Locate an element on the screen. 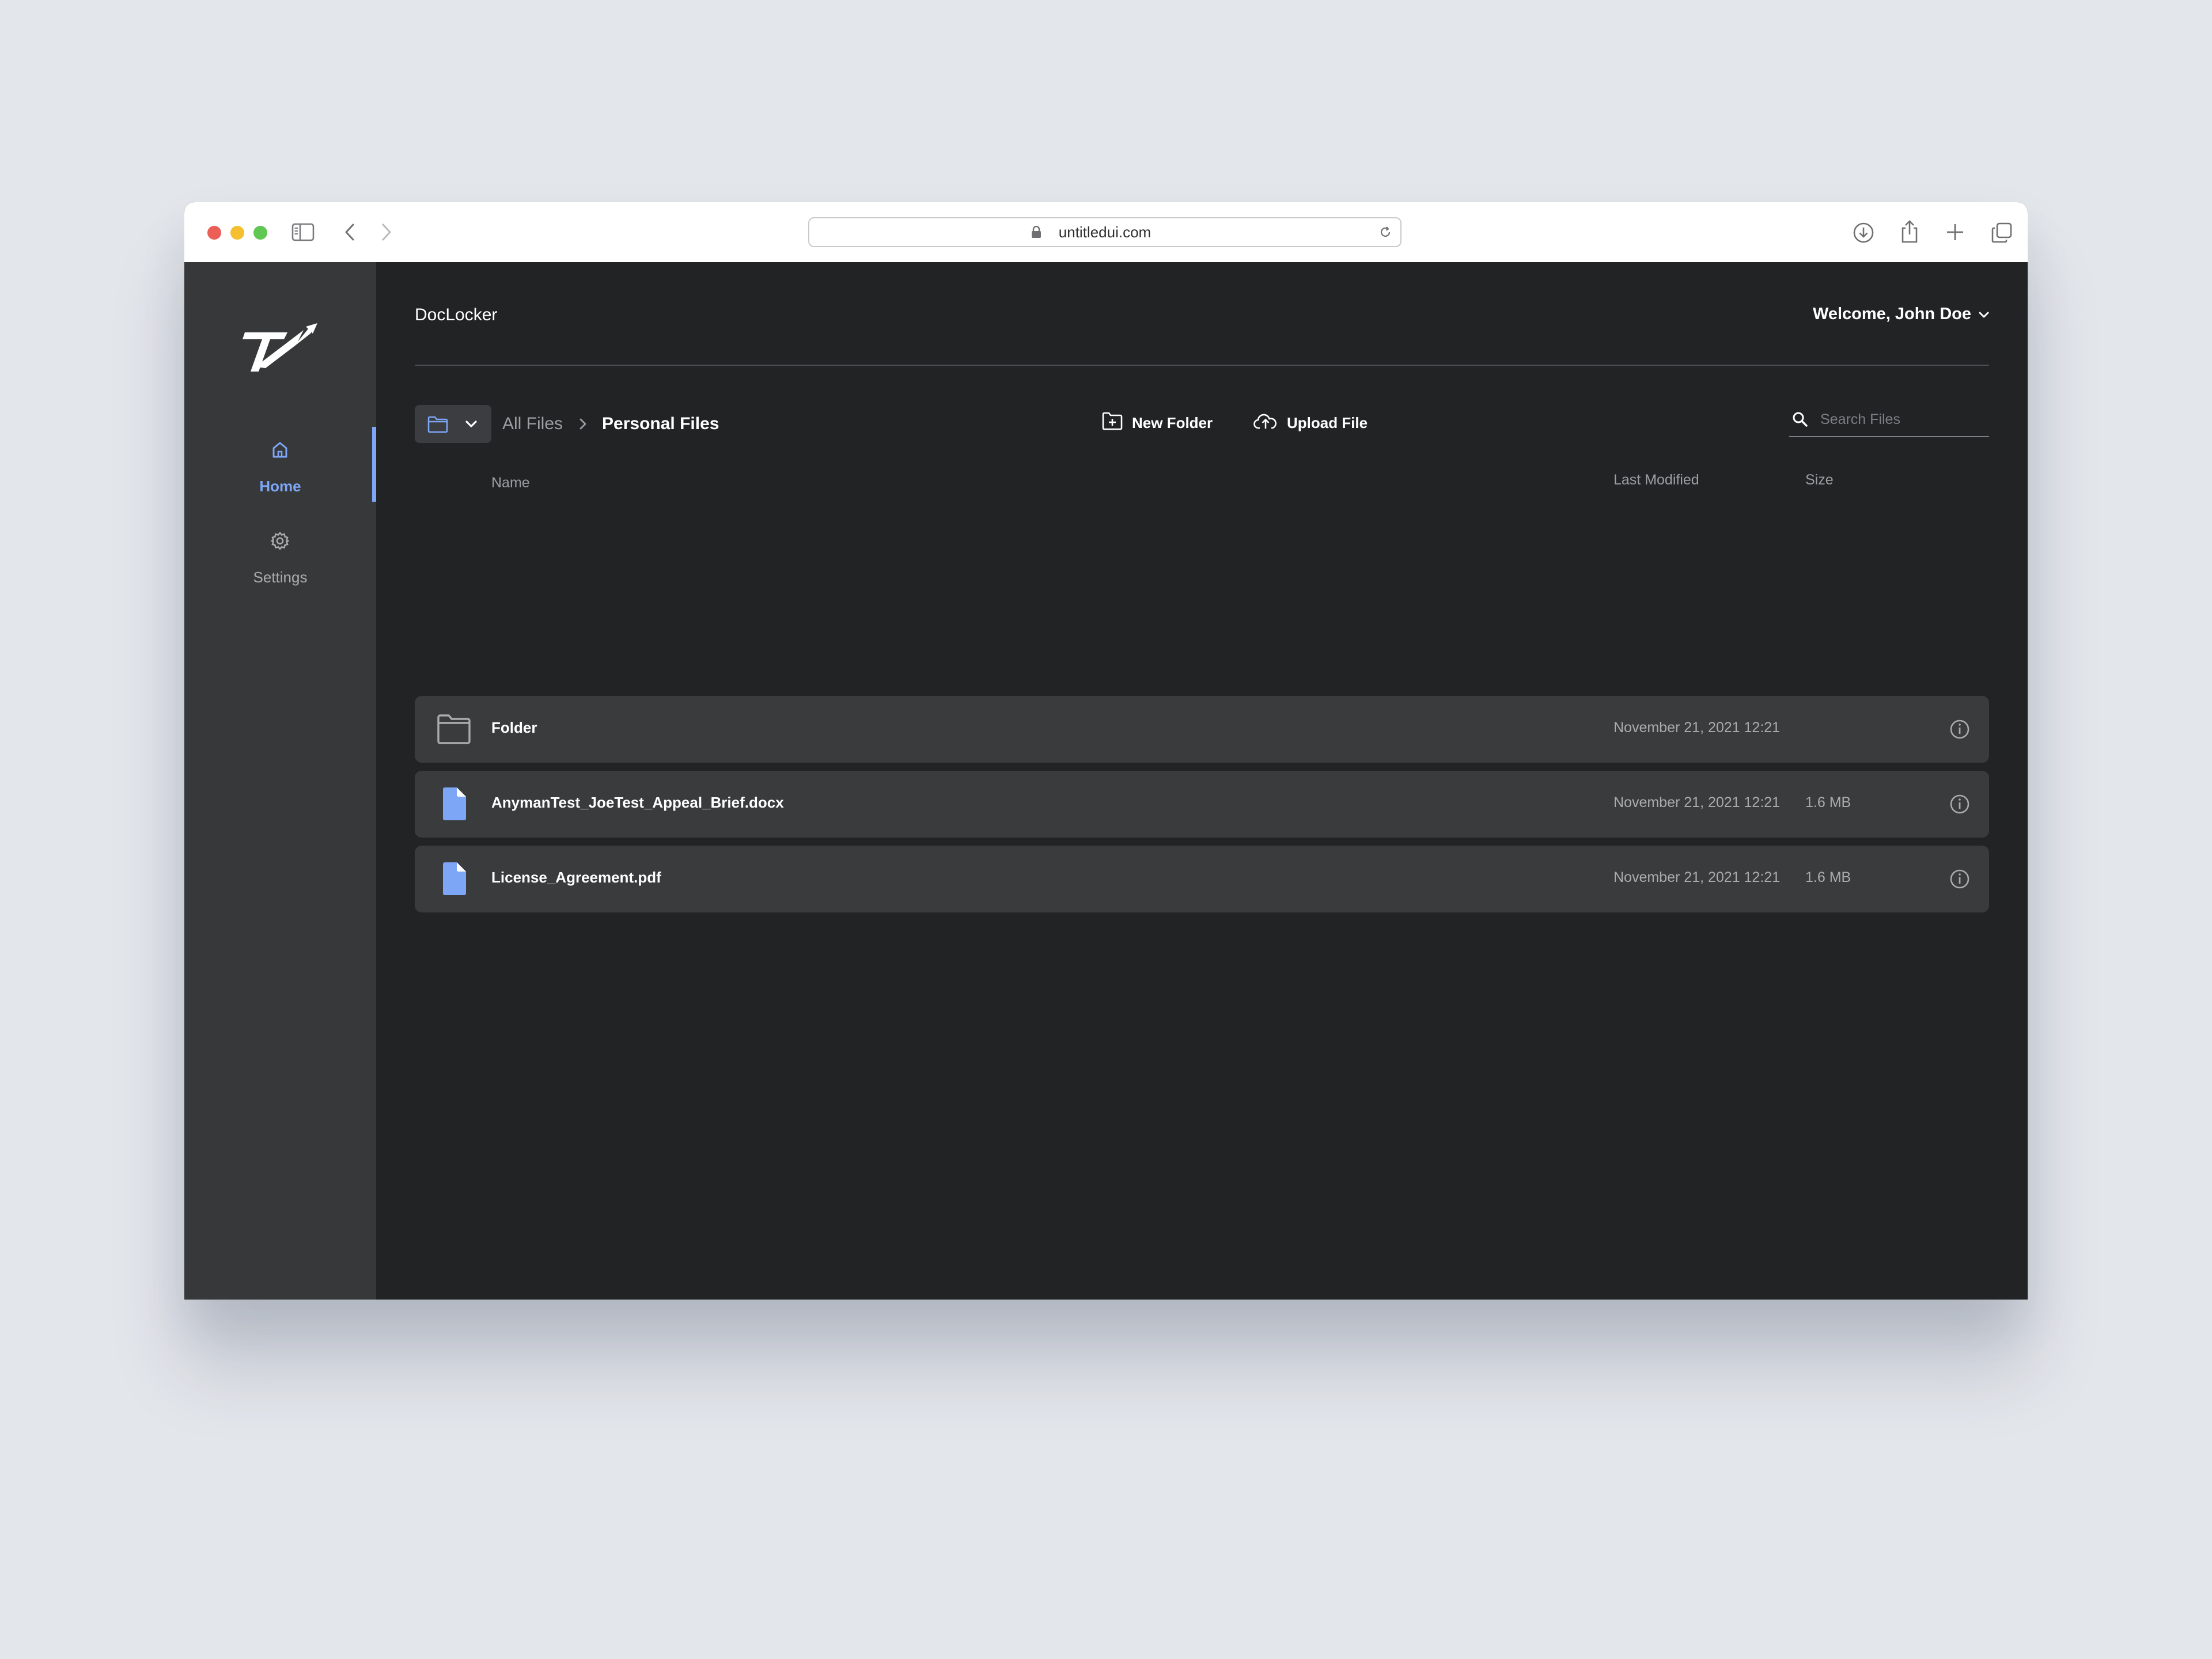 The width and height of the screenshot is (2212, 1659). file-name: License_Agreement.pdf is located at coordinates (576, 877).